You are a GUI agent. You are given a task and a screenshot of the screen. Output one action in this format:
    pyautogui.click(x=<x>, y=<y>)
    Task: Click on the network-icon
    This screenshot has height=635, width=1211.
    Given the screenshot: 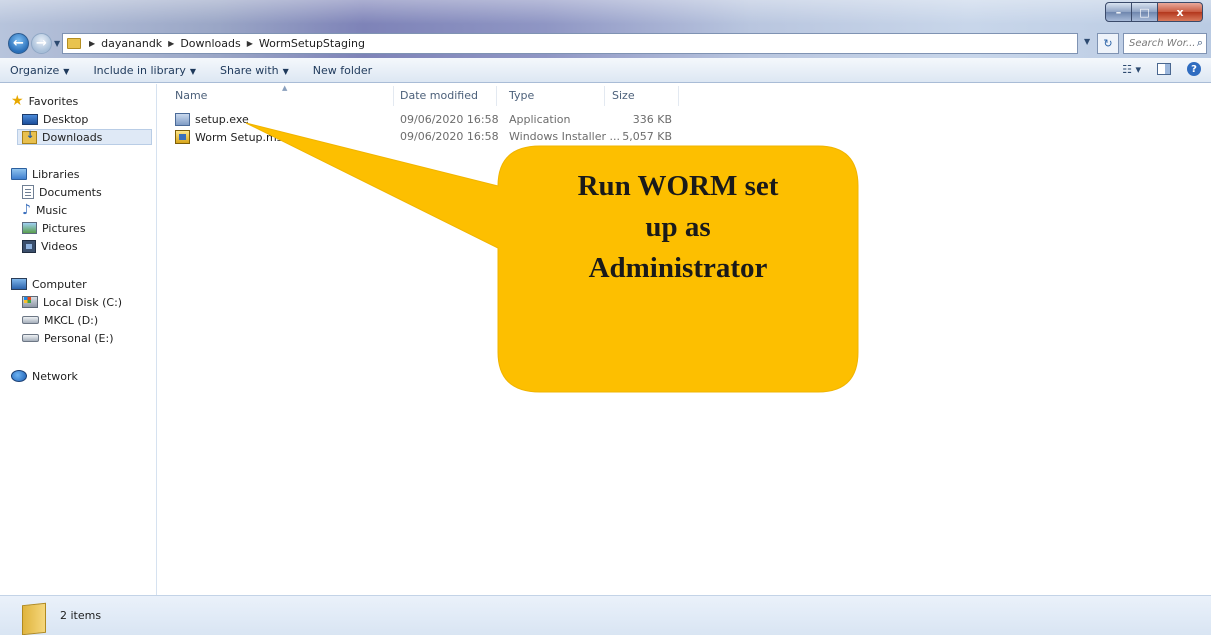 What is the action you would take?
    pyautogui.click(x=19, y=376)
    